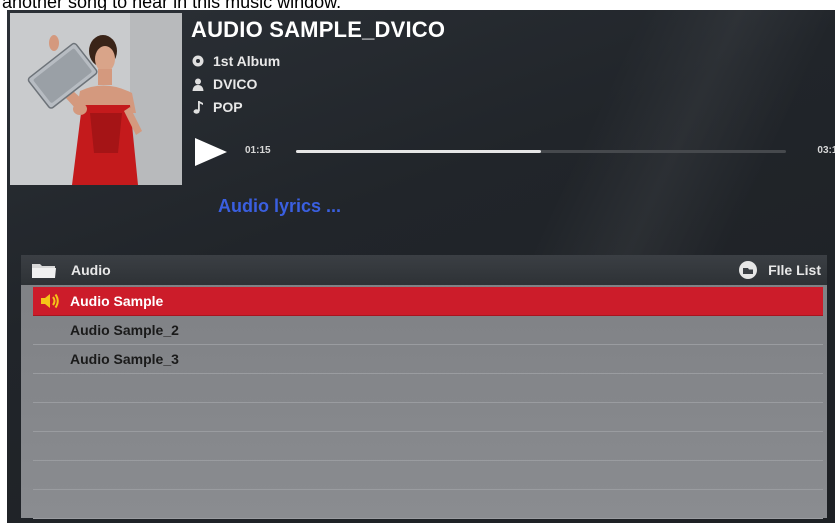 The image size is (840, 525). Describe the element at coordinates (318, 29) in the screenshot. I see `track-title: AUDIO SAMPLE_DVICO` at that location.